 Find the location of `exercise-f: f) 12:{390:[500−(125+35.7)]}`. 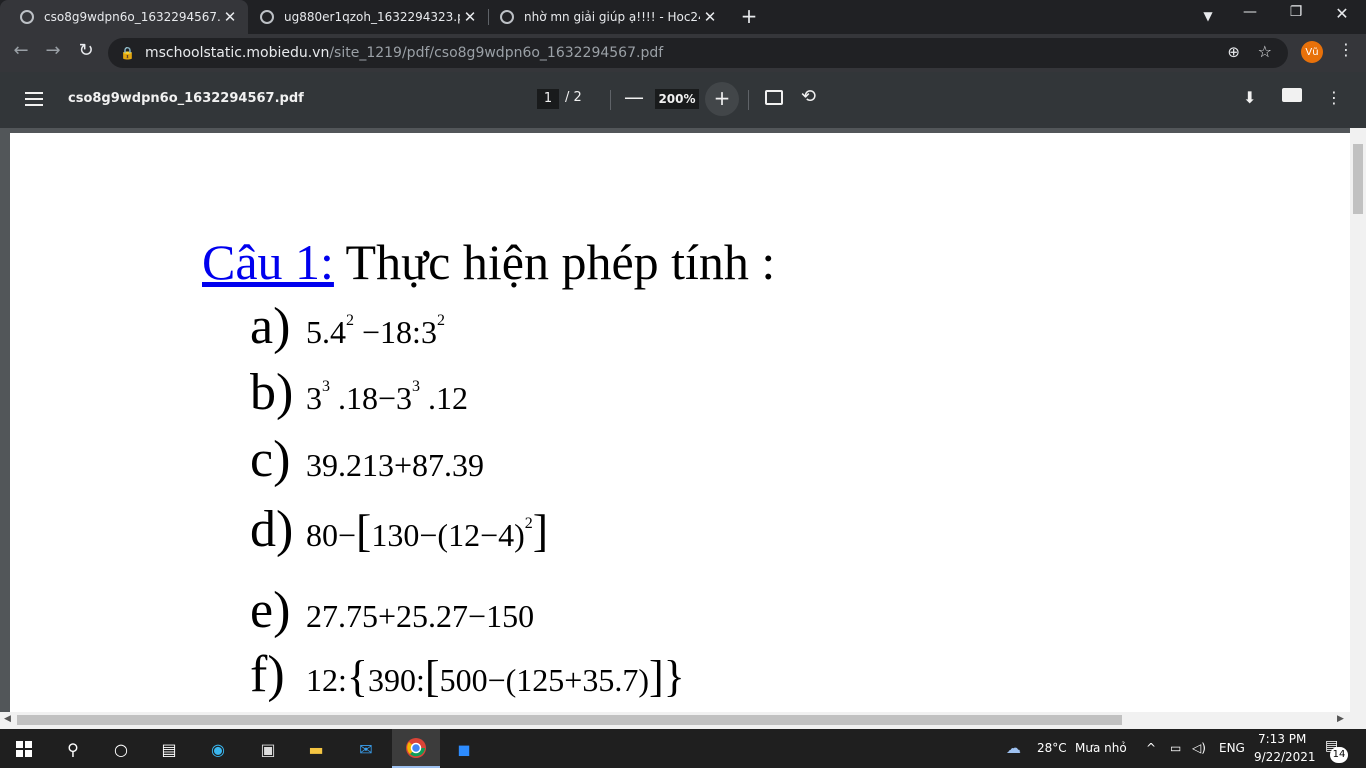

exercise-f: f) 12:{390:[500−(125+35.7)]} is located at coordinates (467, 674).